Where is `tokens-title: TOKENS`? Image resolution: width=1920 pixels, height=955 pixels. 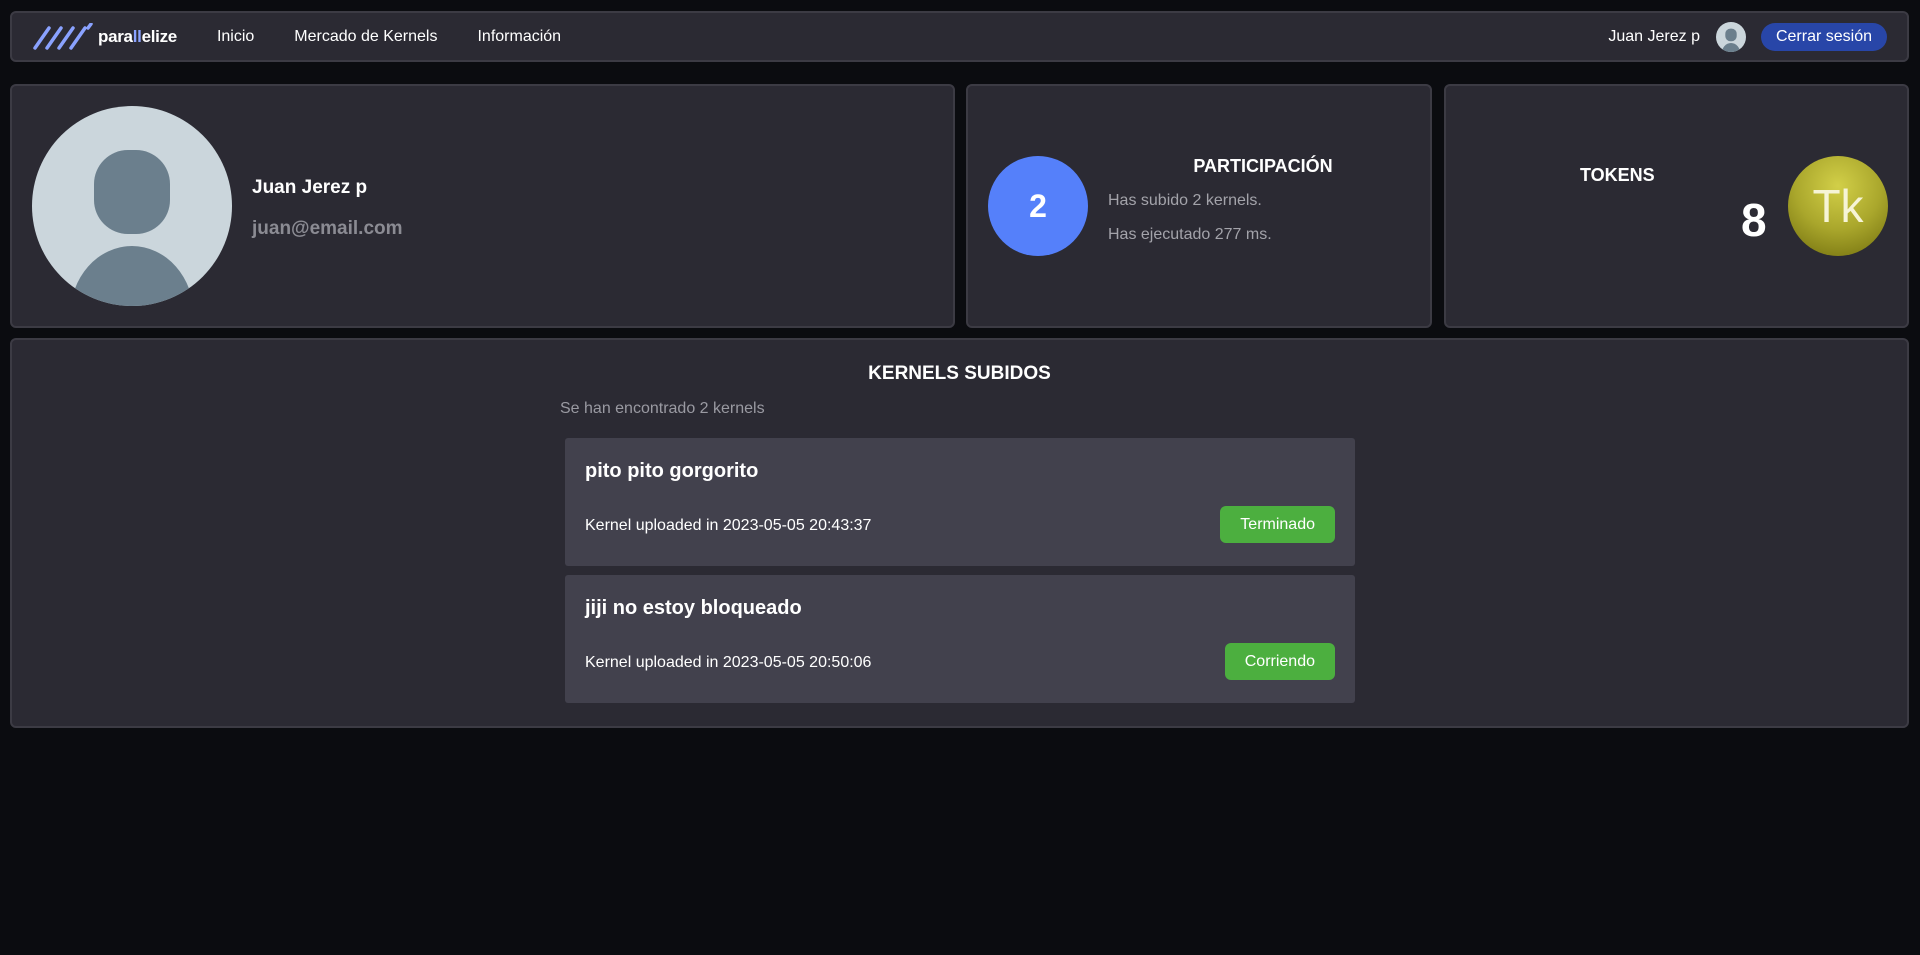 tokens-title: TOKENS is located at coordinates (1617, 175).